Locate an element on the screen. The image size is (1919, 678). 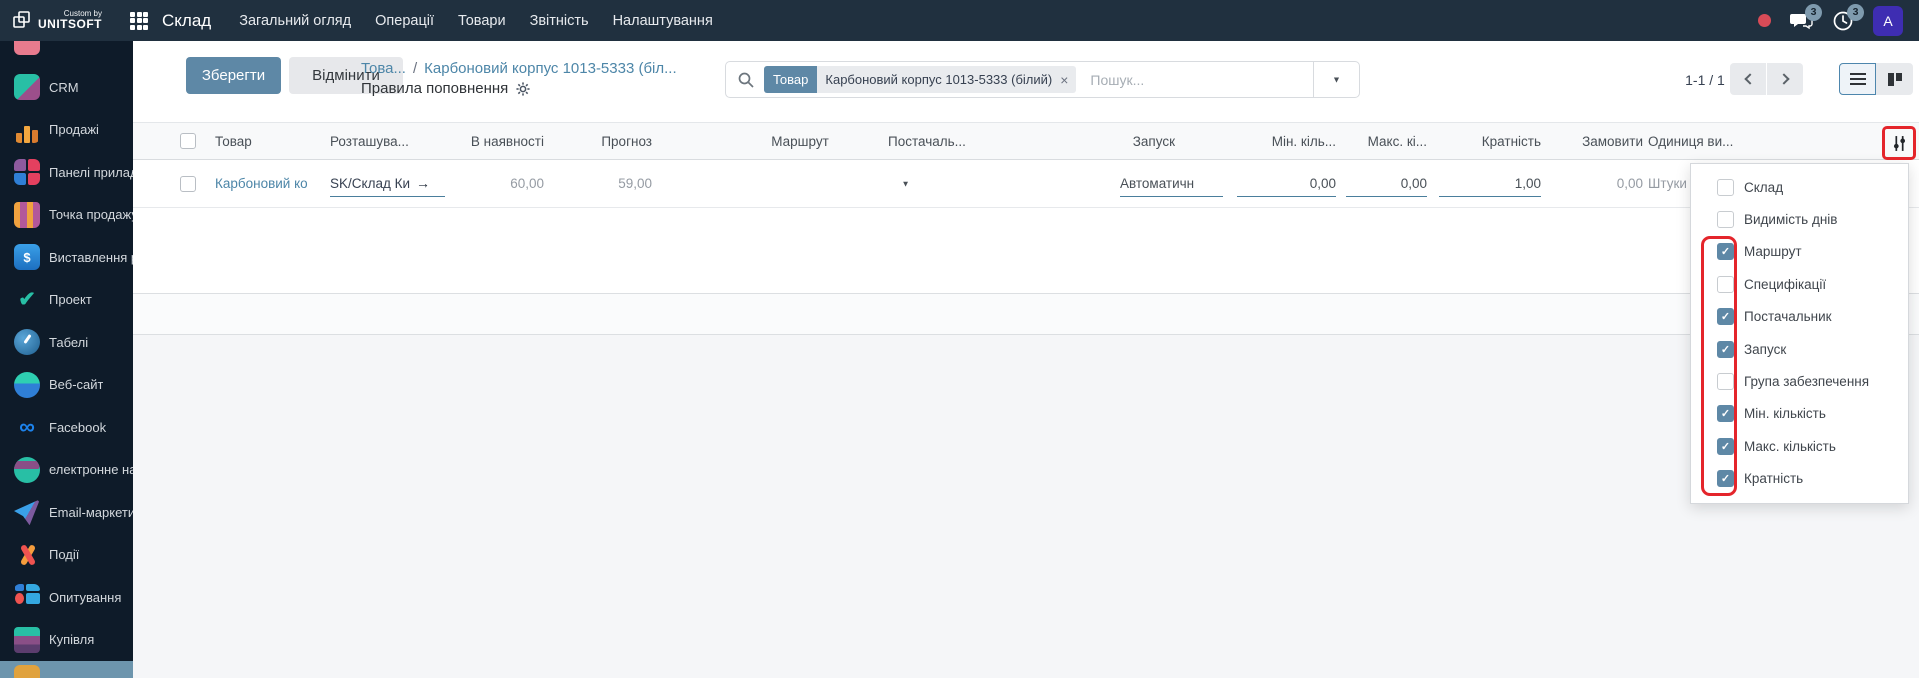
messages-button: 3 is located at coordinates (1805, 18).